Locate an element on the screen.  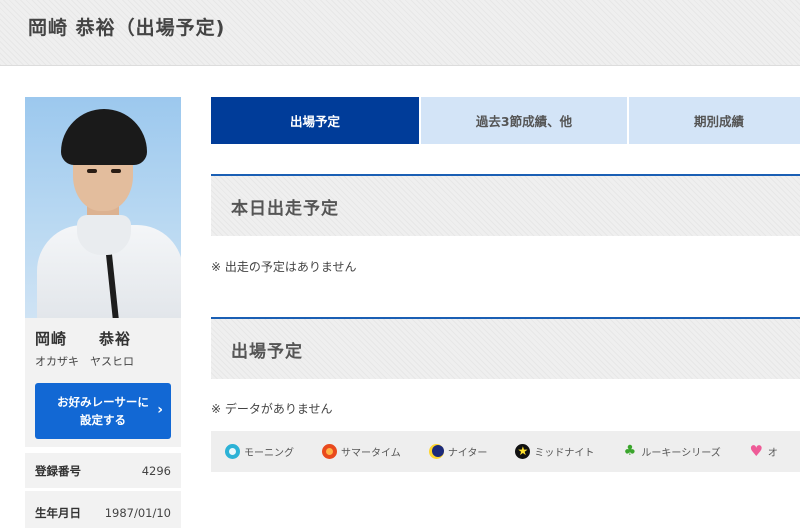
page-header: 岡崎 恭裕（出場予定) is located at coordinates (400, 33).